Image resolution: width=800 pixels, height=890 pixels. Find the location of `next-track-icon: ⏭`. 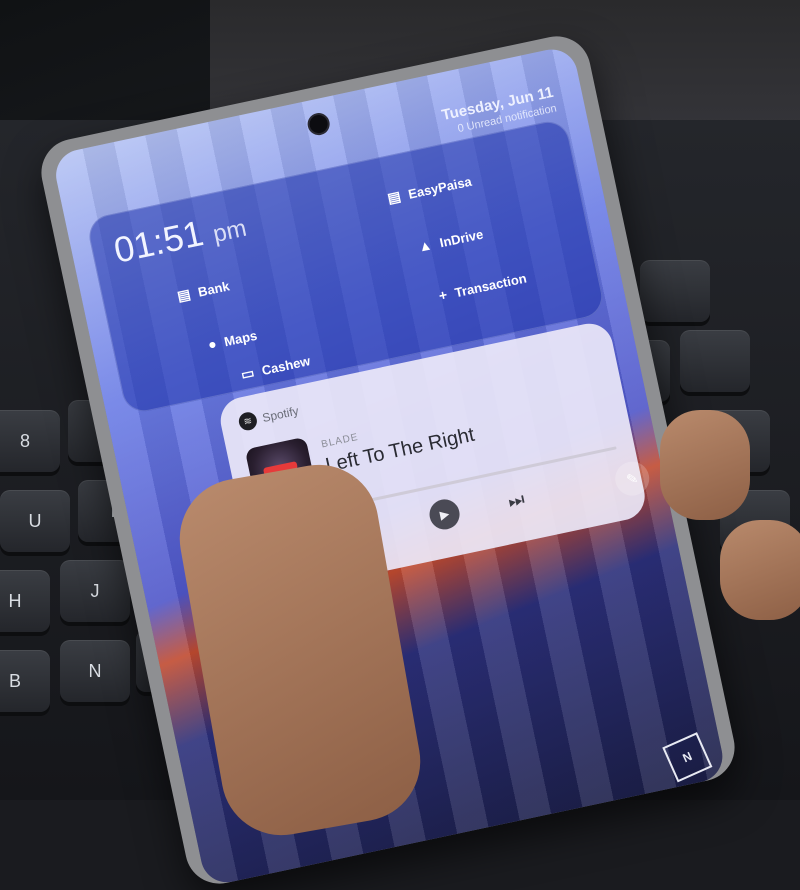

next-track-icon: ⏭ is located at coordinates (516, 501).